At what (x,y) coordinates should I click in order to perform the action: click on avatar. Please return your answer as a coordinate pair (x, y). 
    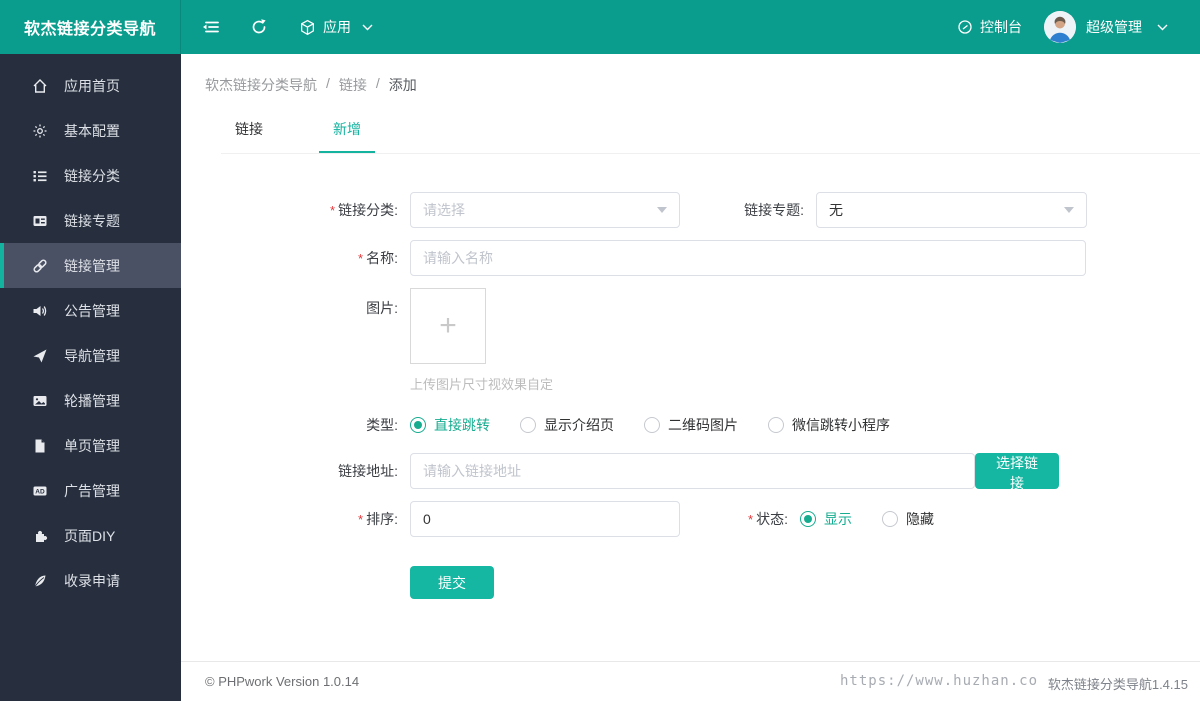
    Looking at the image, I should click on (1060, 27).